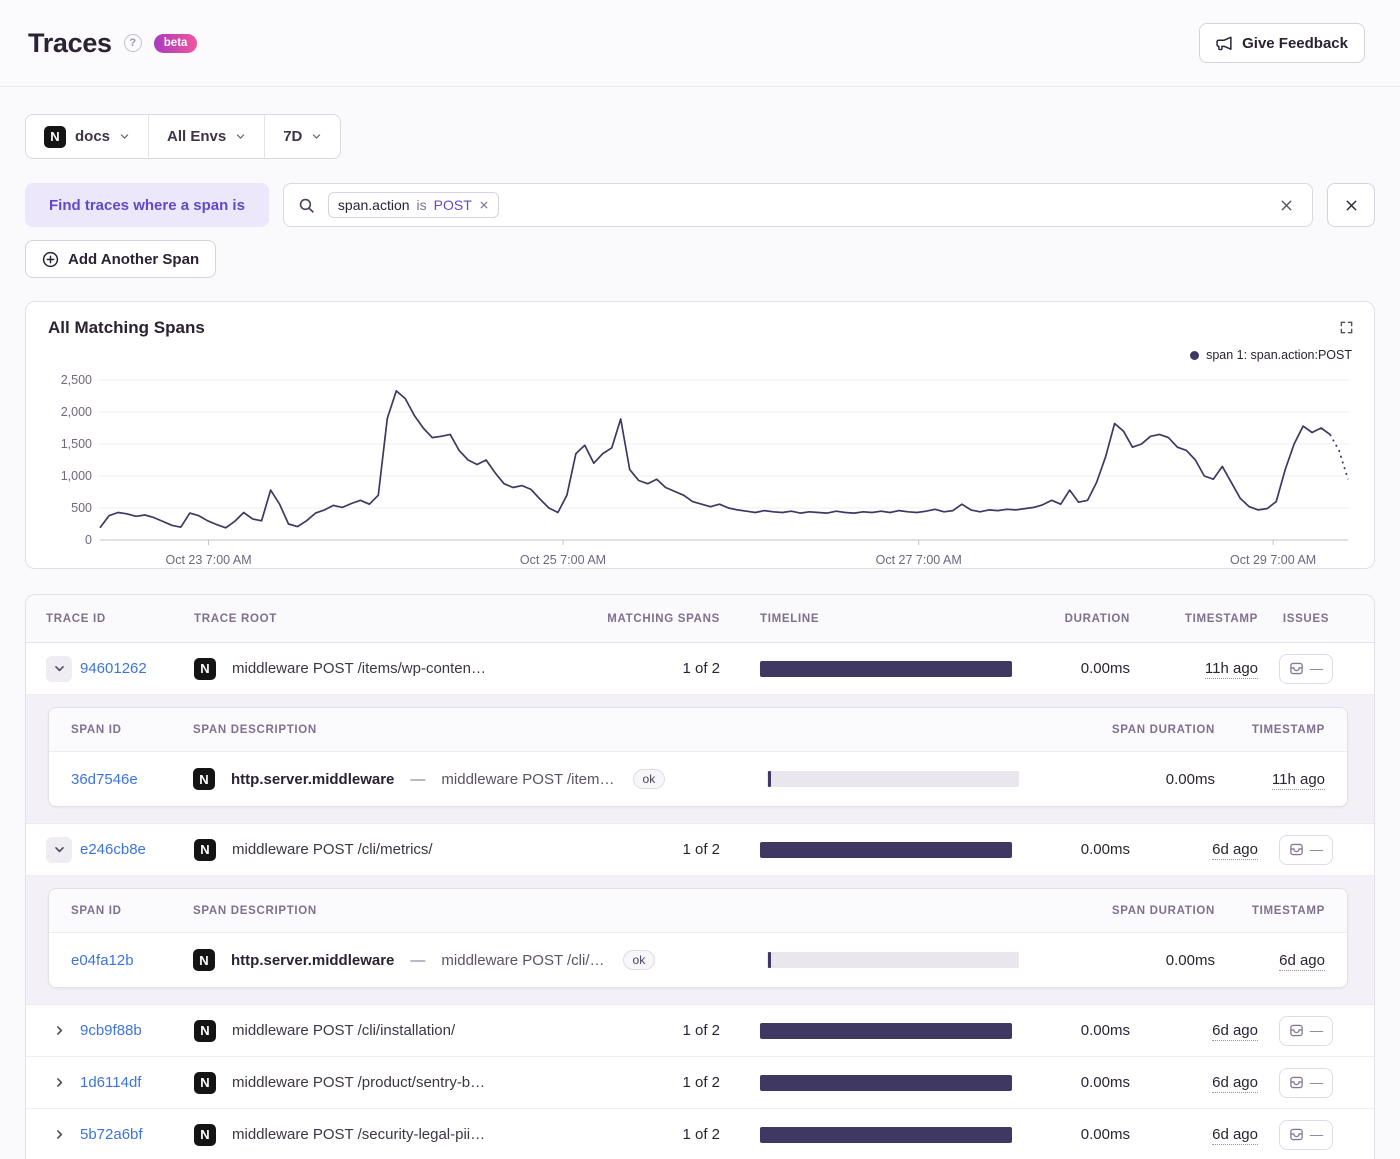 This screenshot has width=1400, height=1159. I want to click on query-token-span-action: span.action is POST, so click(413, 205).